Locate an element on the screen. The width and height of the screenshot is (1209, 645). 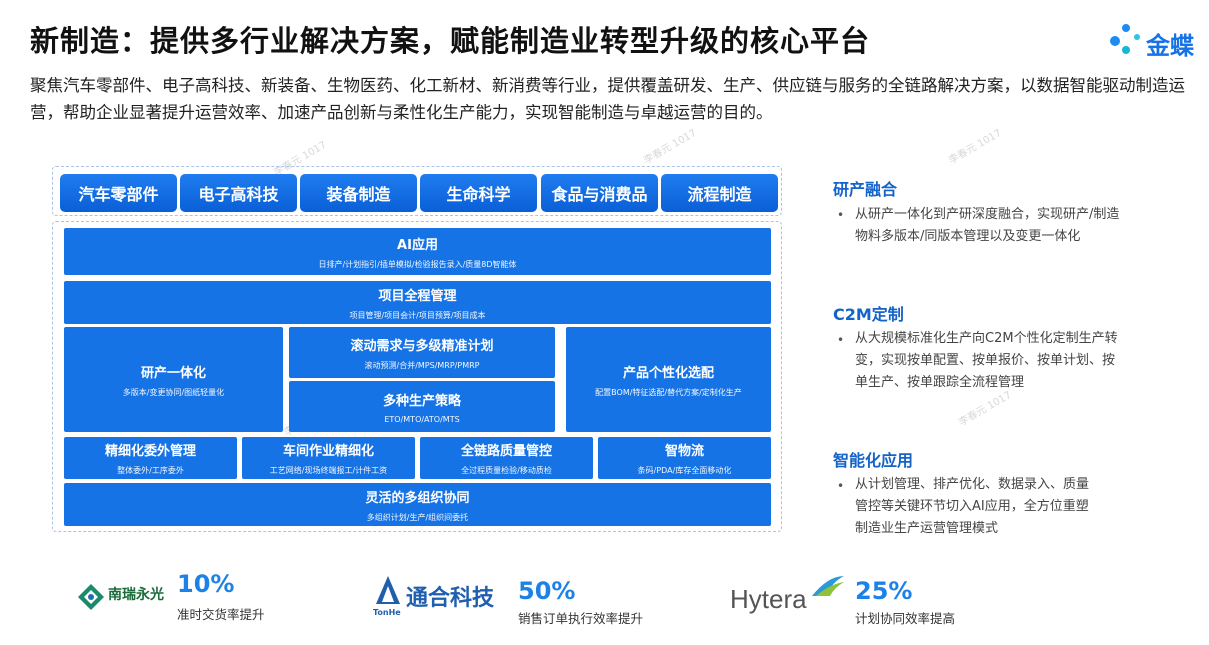
module-quality: 全链路质量管控 全过程质量检验/移动质检 is located at coordinates (506, 458).